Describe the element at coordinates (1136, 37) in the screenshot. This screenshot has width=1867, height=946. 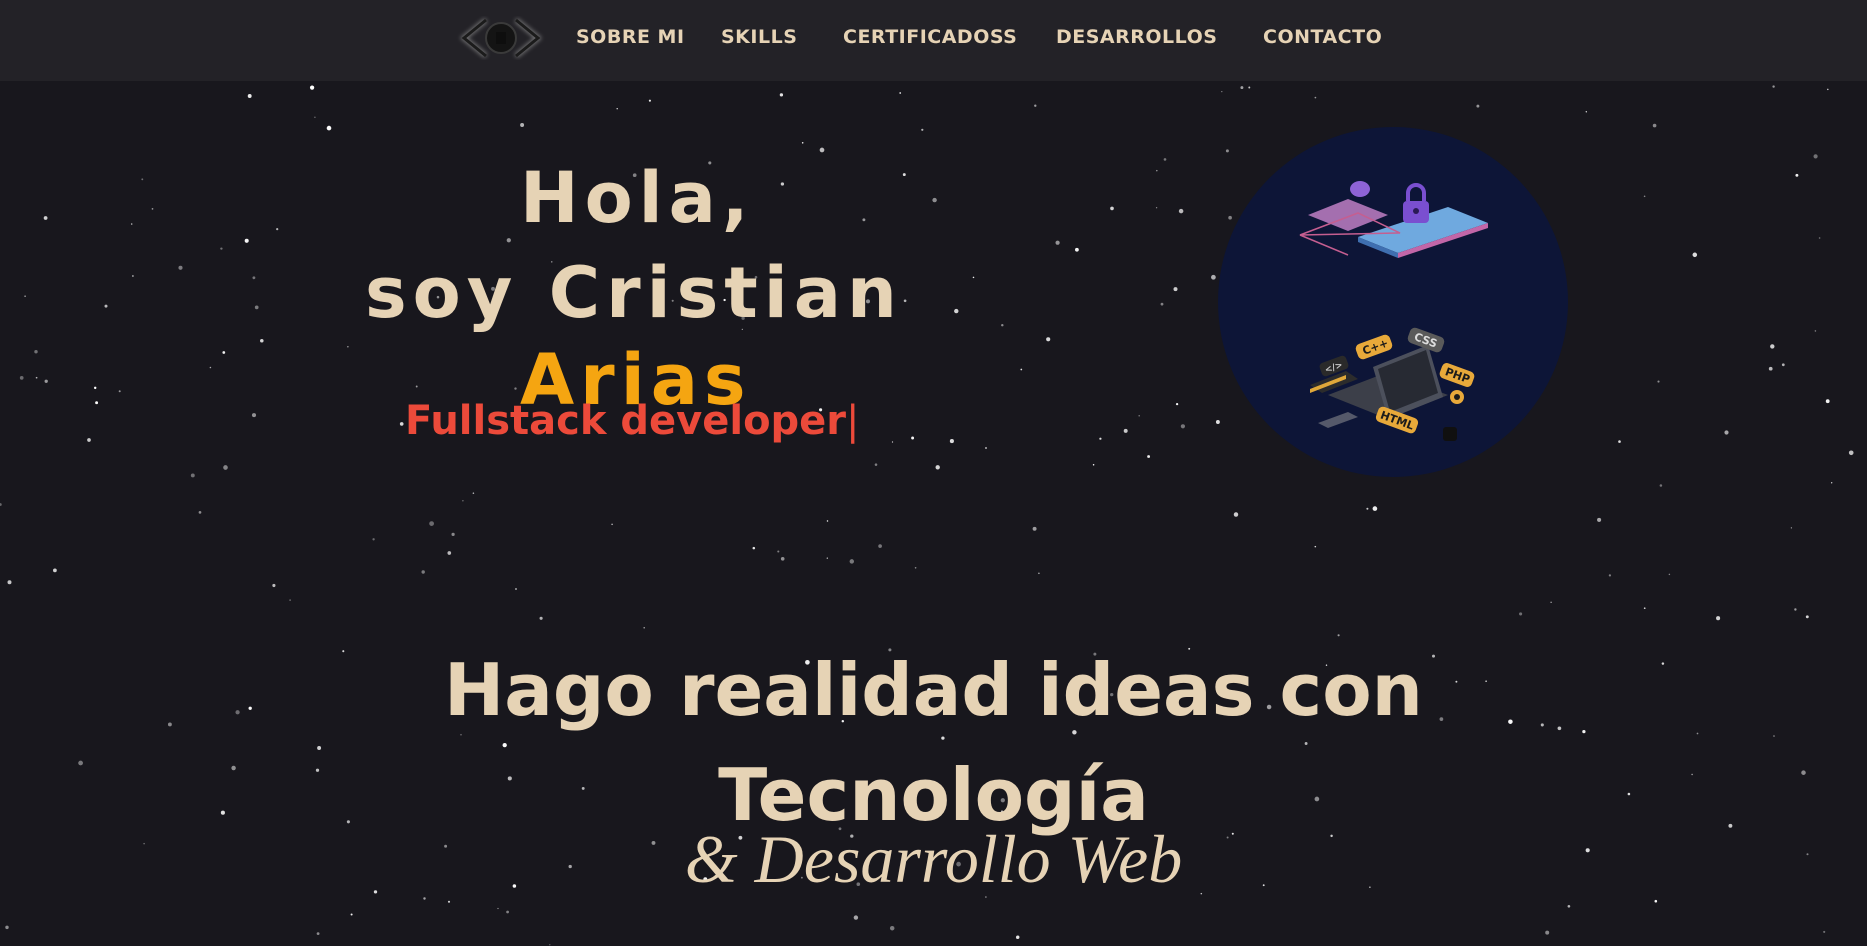
I see `nav-item-desarrollos: DESARROLLOS` at that location.